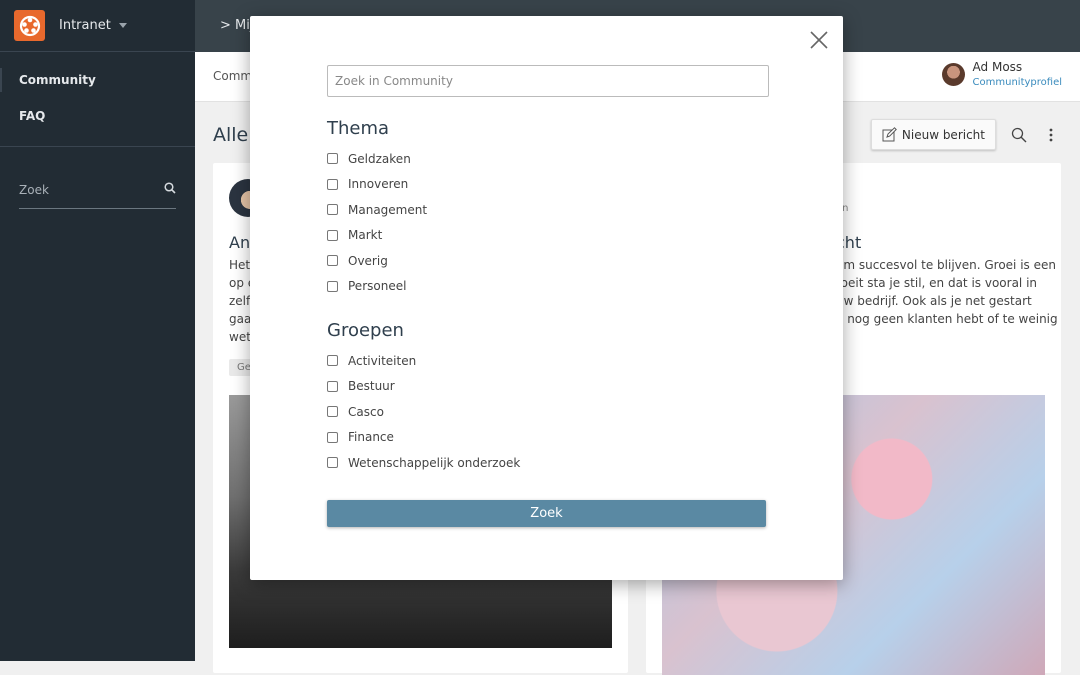 The height and width of the screenshot is (675, 1080). What do you see at coordinates (548, 81) in the screenshot?
I see `community-search-input` at bounding box center [548, 81].